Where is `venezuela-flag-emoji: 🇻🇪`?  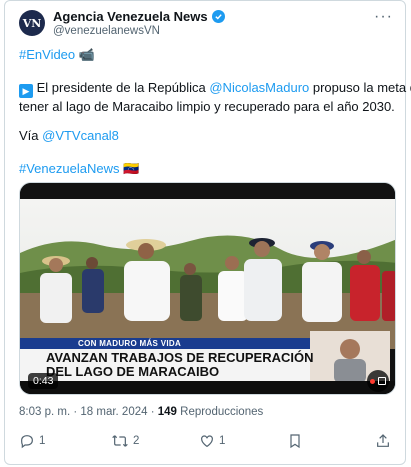
venezuela-flag-emoji: 🇻🇪 is located at coordinates (131, 168).